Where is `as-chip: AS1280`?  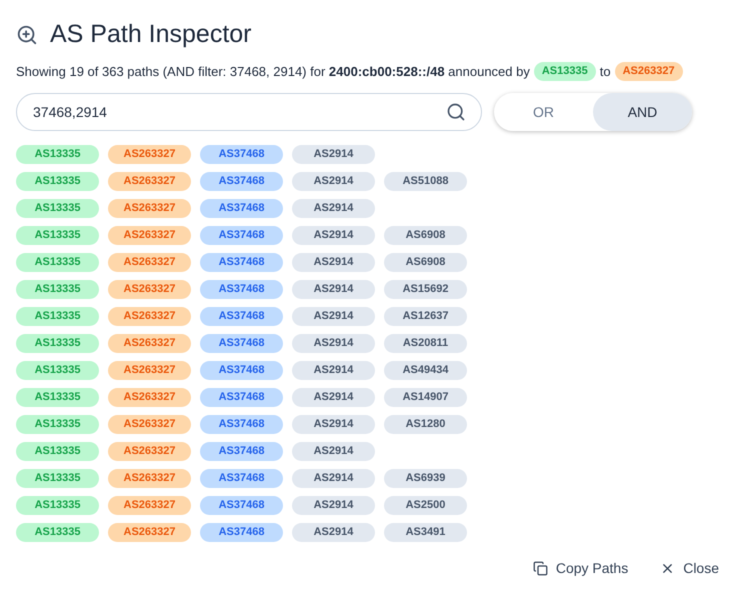
as-chip: AS1280 is located at coordinates (425, 424).